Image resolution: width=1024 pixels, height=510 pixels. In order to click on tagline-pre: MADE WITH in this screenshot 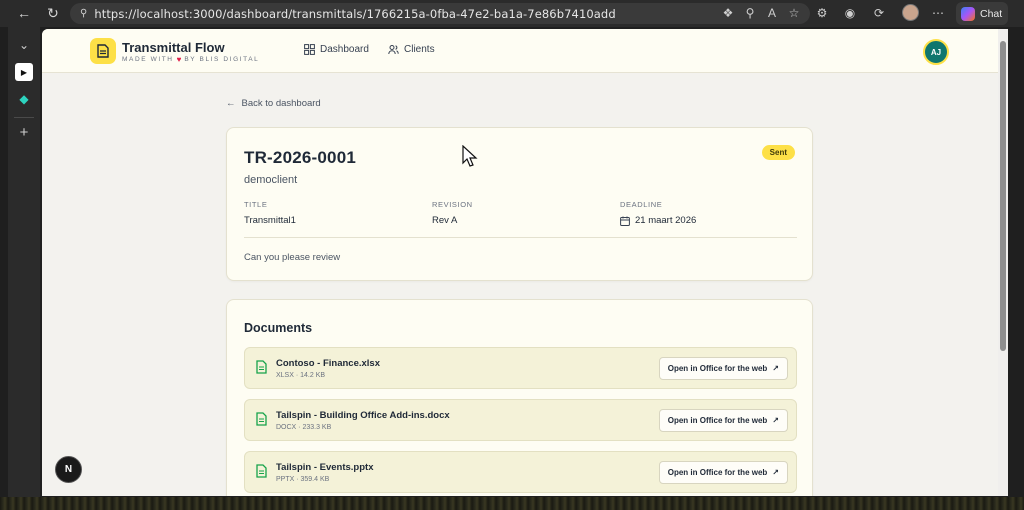, I will do `click(148, 59)`.